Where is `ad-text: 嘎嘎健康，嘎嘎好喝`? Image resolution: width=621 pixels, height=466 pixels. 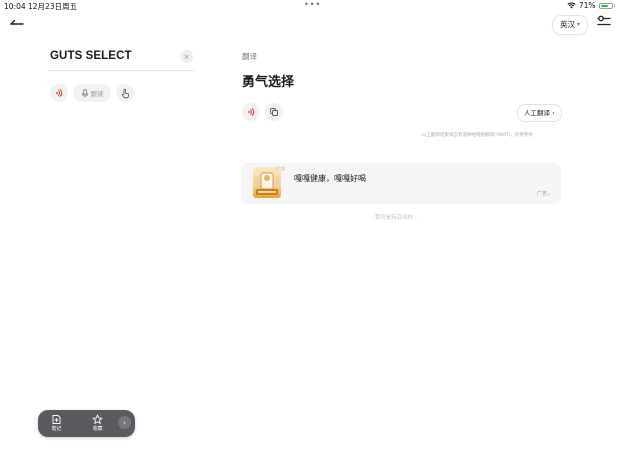
ad-text: 嘎嘎健康，嘎嘎好喝 is located at coordinates (330, 178).